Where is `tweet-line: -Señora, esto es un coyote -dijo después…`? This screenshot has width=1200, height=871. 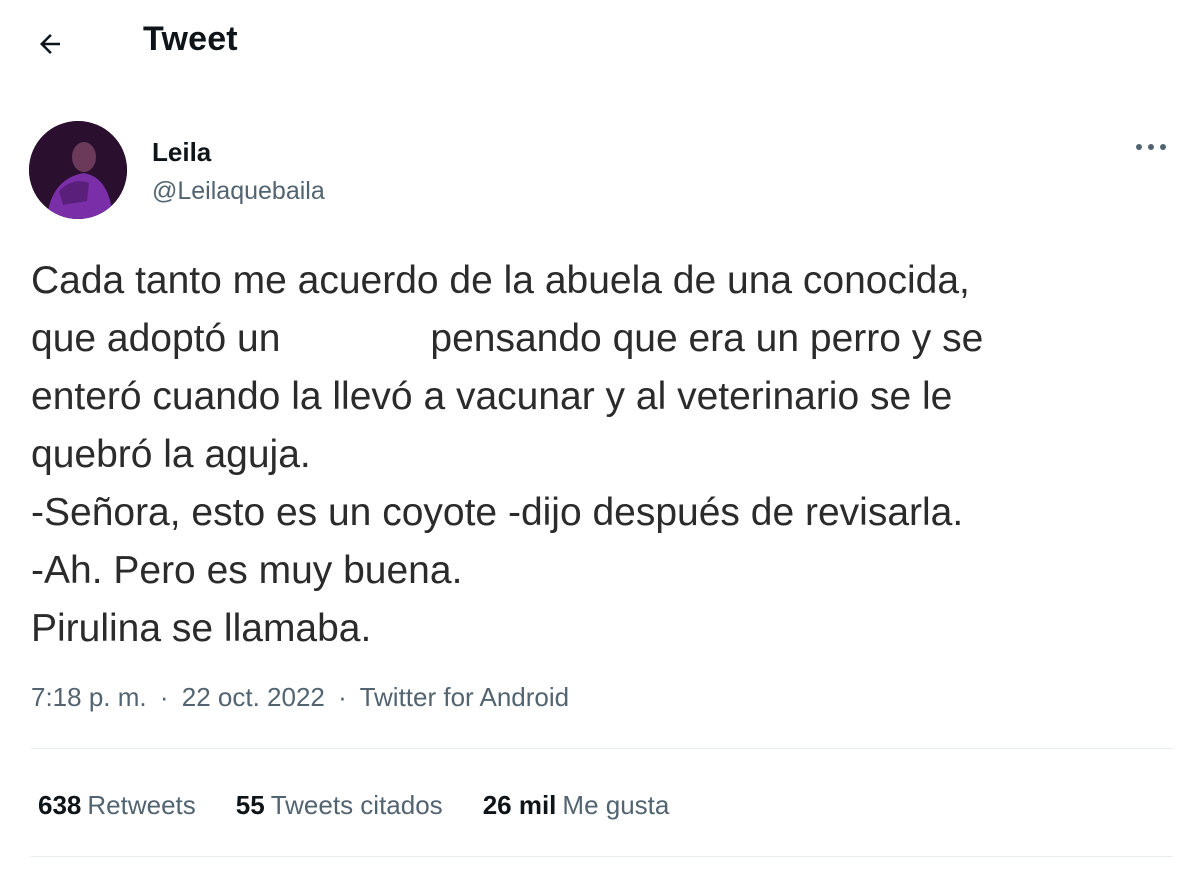
tweet-line: -Señora, esto es un coyote -dijo después… is located at coordinates (497, 512).